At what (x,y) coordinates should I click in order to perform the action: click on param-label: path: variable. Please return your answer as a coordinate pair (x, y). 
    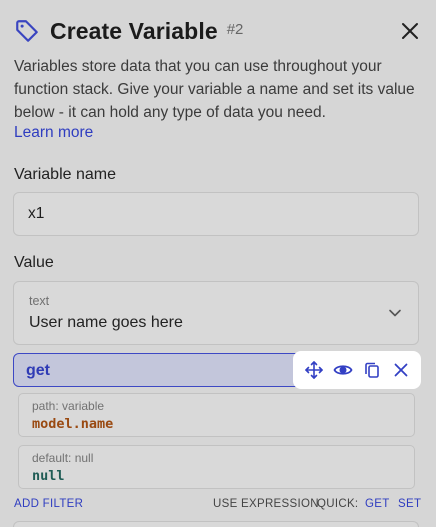
    Looking at the image, I should click on (68, 406).